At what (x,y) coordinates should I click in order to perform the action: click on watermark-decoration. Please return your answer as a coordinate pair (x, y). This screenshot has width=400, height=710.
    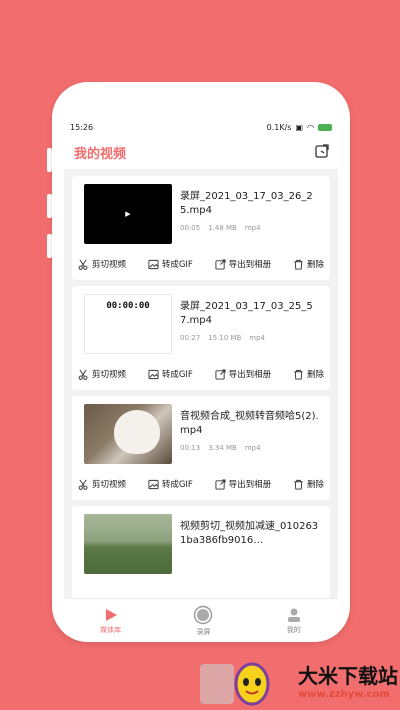
    Looking at the image, I should click on (217, 684).